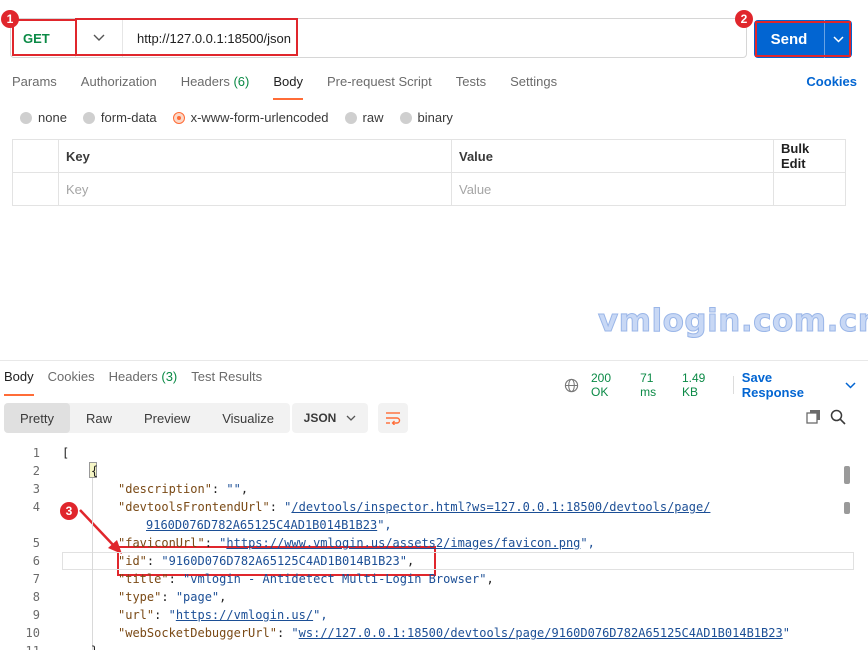 Image resolution: width=868 pixels, height=654 pixels. I want to click on annotation-box-send, so click(803, 39).